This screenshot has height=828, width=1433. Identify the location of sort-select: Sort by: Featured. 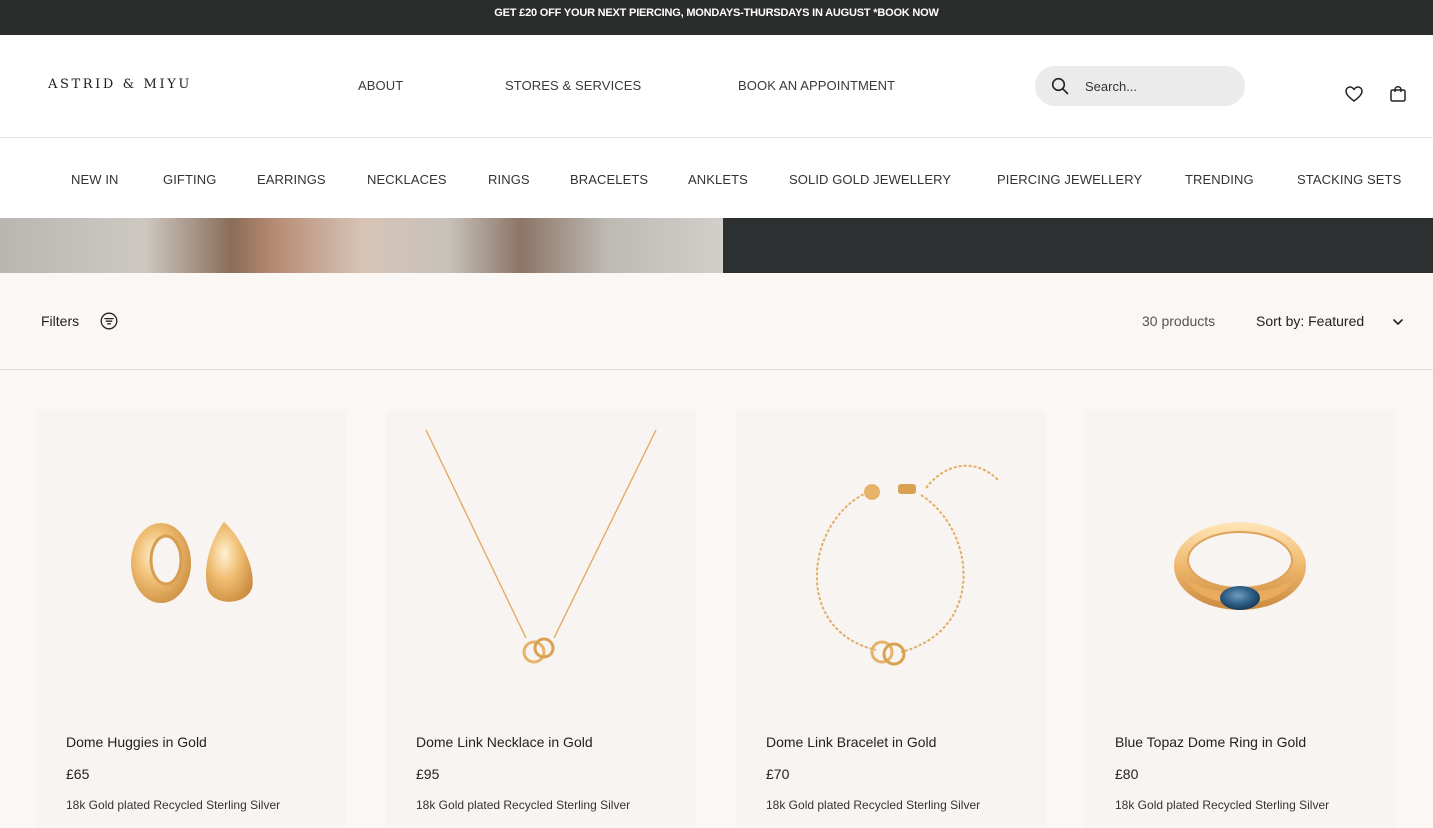
(1310, 321).